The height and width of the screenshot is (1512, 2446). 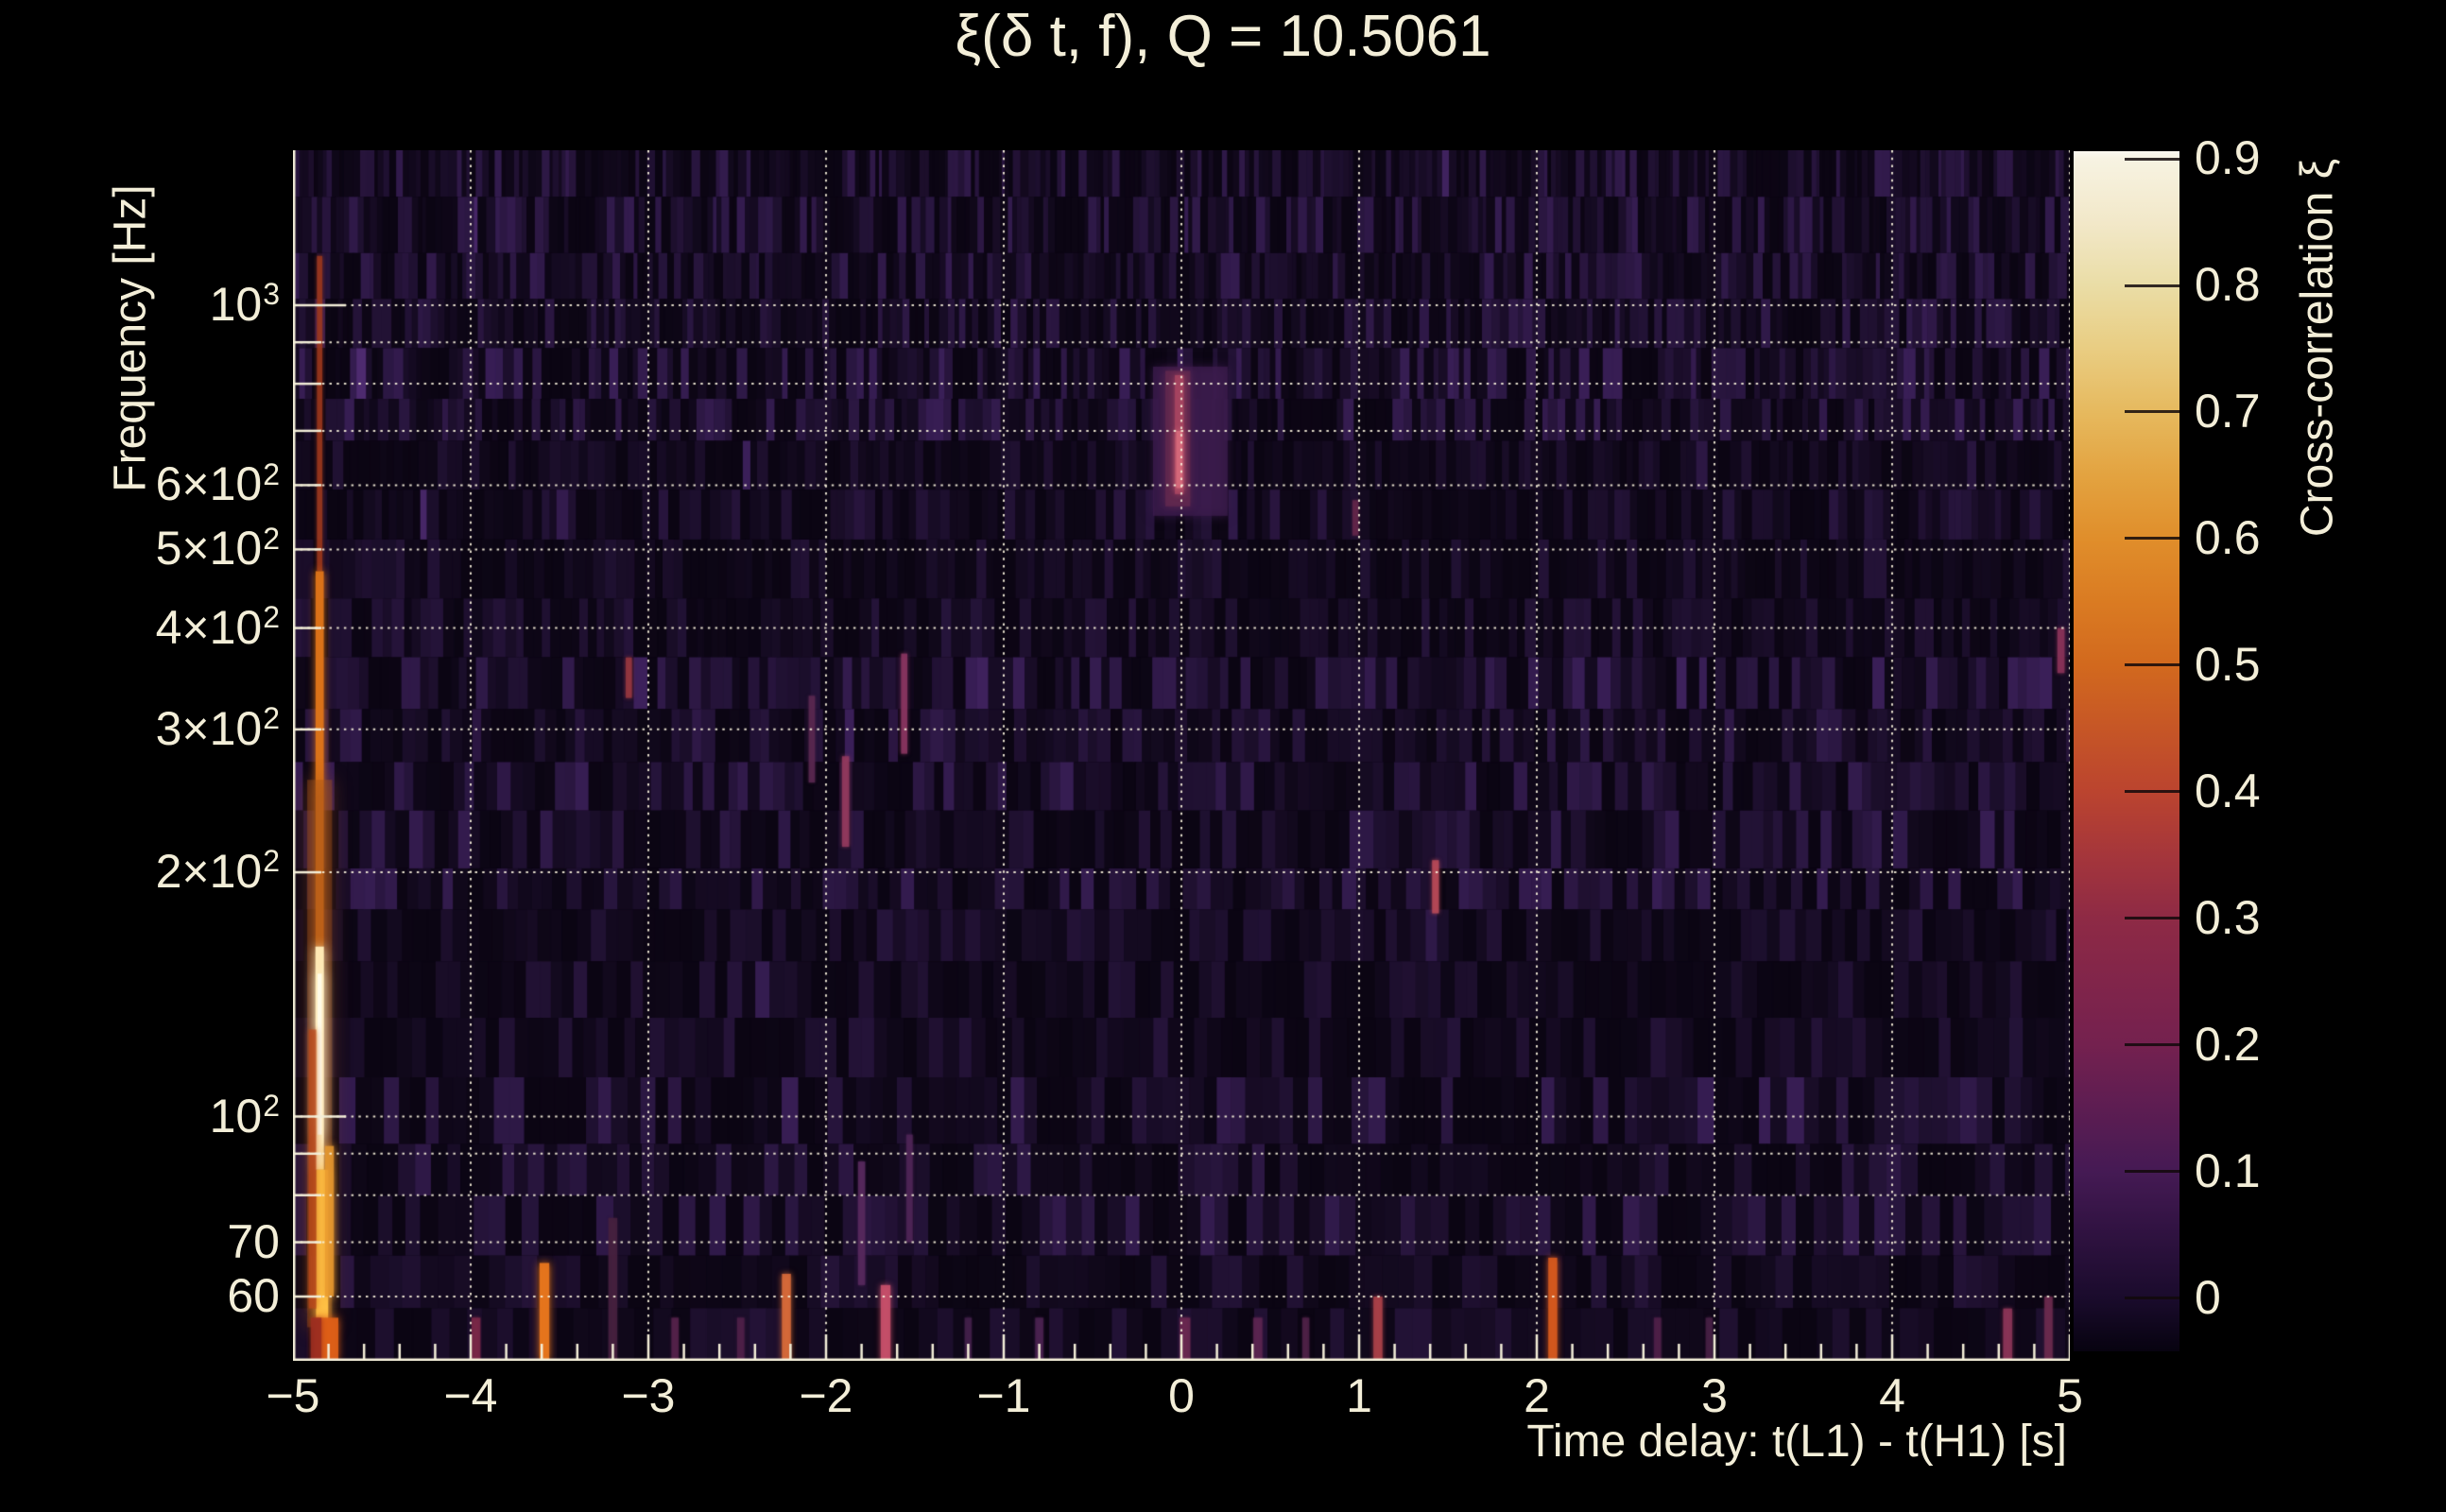 I want to click on x-tick-label: −4, so click(x=470, y=1395).